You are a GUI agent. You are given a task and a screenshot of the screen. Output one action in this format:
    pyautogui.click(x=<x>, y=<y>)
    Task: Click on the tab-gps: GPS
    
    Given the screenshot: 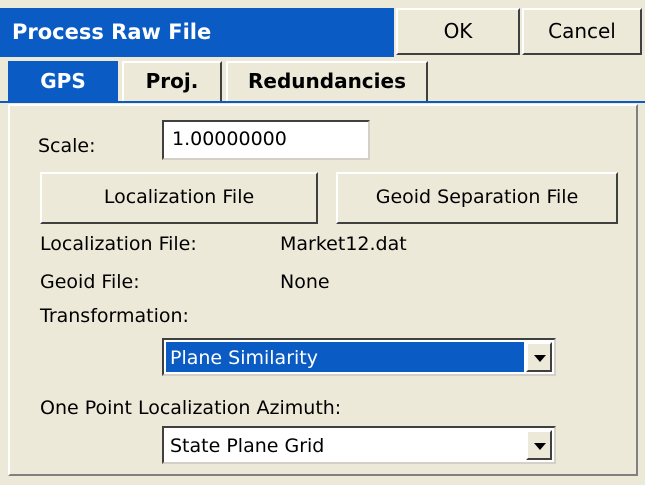 What is the action you would take?
    pyautogui.click(x=63, y=81)
    